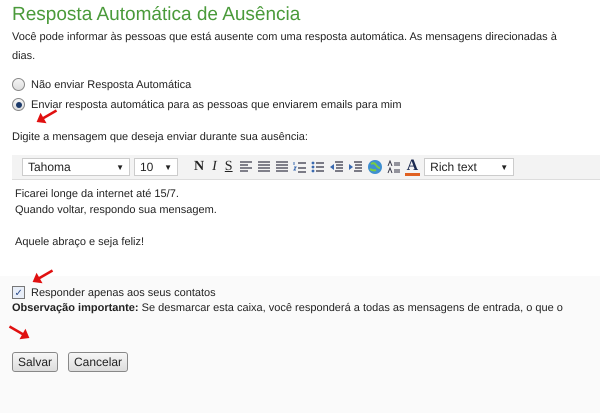 The image size is (600, 413). I want to click on message-line: Quando voltar, respondo sua mensagem., so click(116, 210).